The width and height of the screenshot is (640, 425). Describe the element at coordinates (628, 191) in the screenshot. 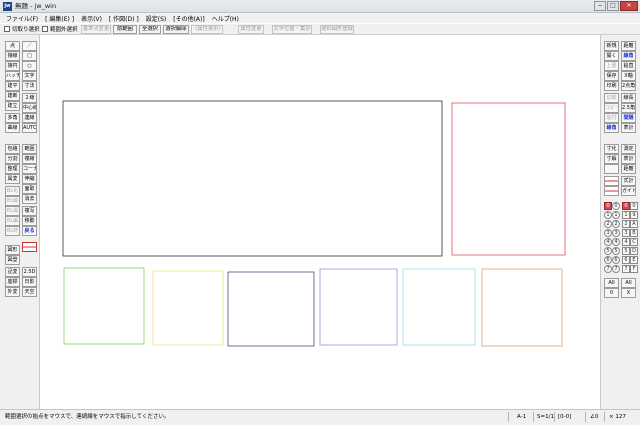

I see `guide-tool: ガイド` at that location.